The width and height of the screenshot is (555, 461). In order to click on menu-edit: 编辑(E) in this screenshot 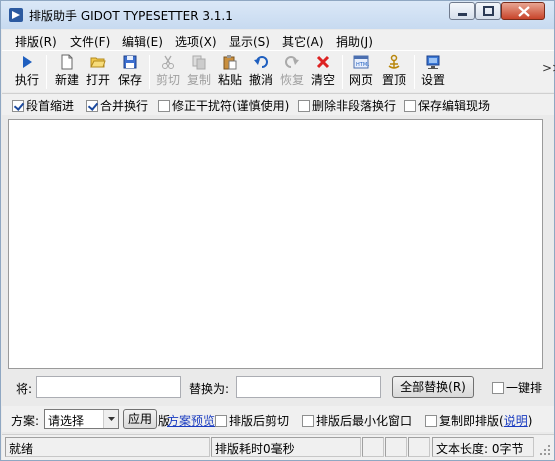, I will do `click(142, 41)`.